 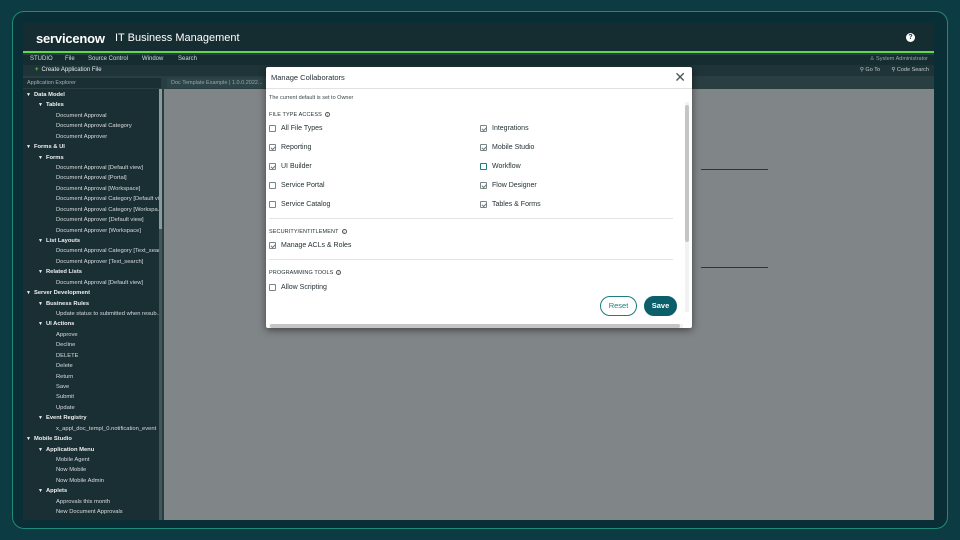 What do you see at coordinates (68, 70) in the screenshot?
I see `create-application-file-button: + Create Application File` at bounding box center [68, 70].